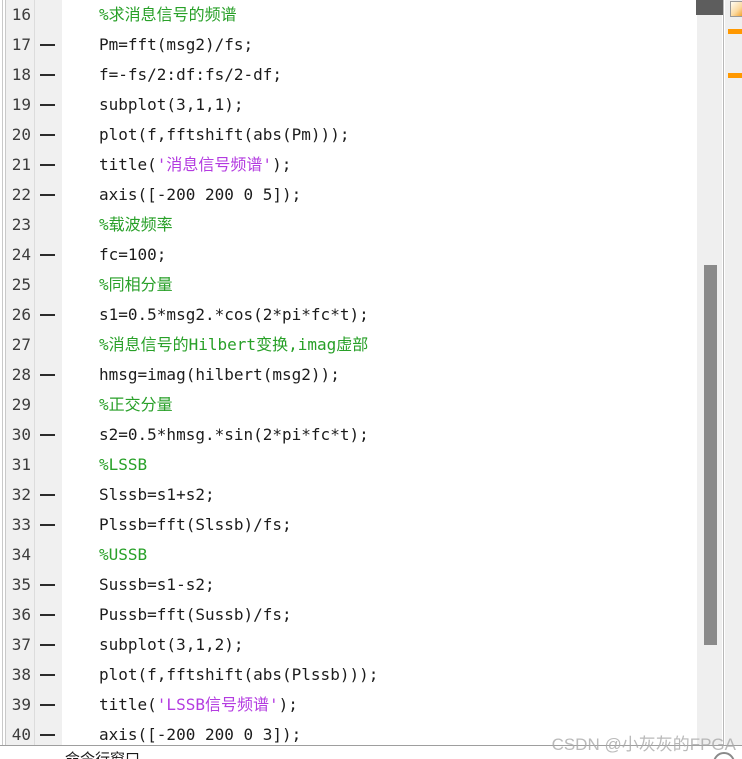  What do you see at coordinates (733, 372) in the screenshot?
I see `message-indicator-column` at bounding box center [733, 372].